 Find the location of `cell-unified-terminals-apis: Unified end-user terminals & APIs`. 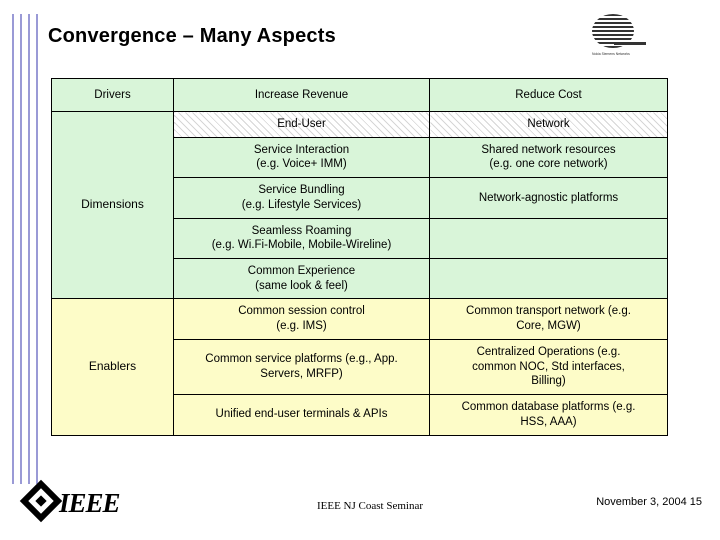

cell-unified-terminals-apis: Unified end-user terminals & APIs is located at coordinates (301, 415).